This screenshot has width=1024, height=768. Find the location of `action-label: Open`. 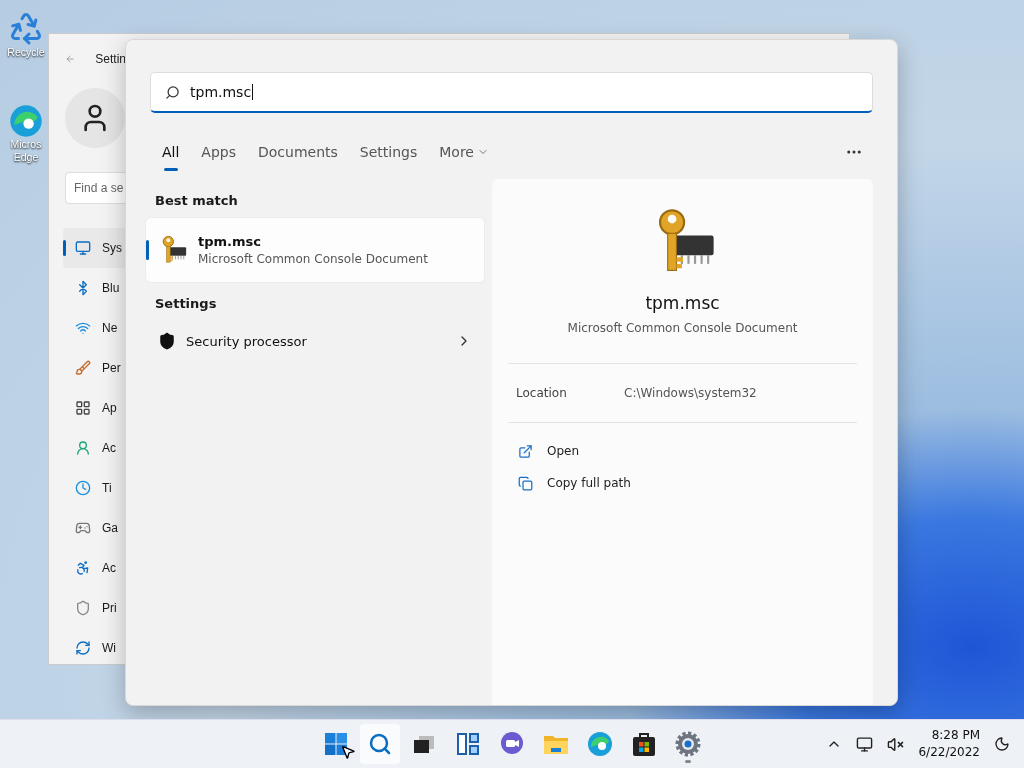

action-label: Open is located at coordinates (563, 451).